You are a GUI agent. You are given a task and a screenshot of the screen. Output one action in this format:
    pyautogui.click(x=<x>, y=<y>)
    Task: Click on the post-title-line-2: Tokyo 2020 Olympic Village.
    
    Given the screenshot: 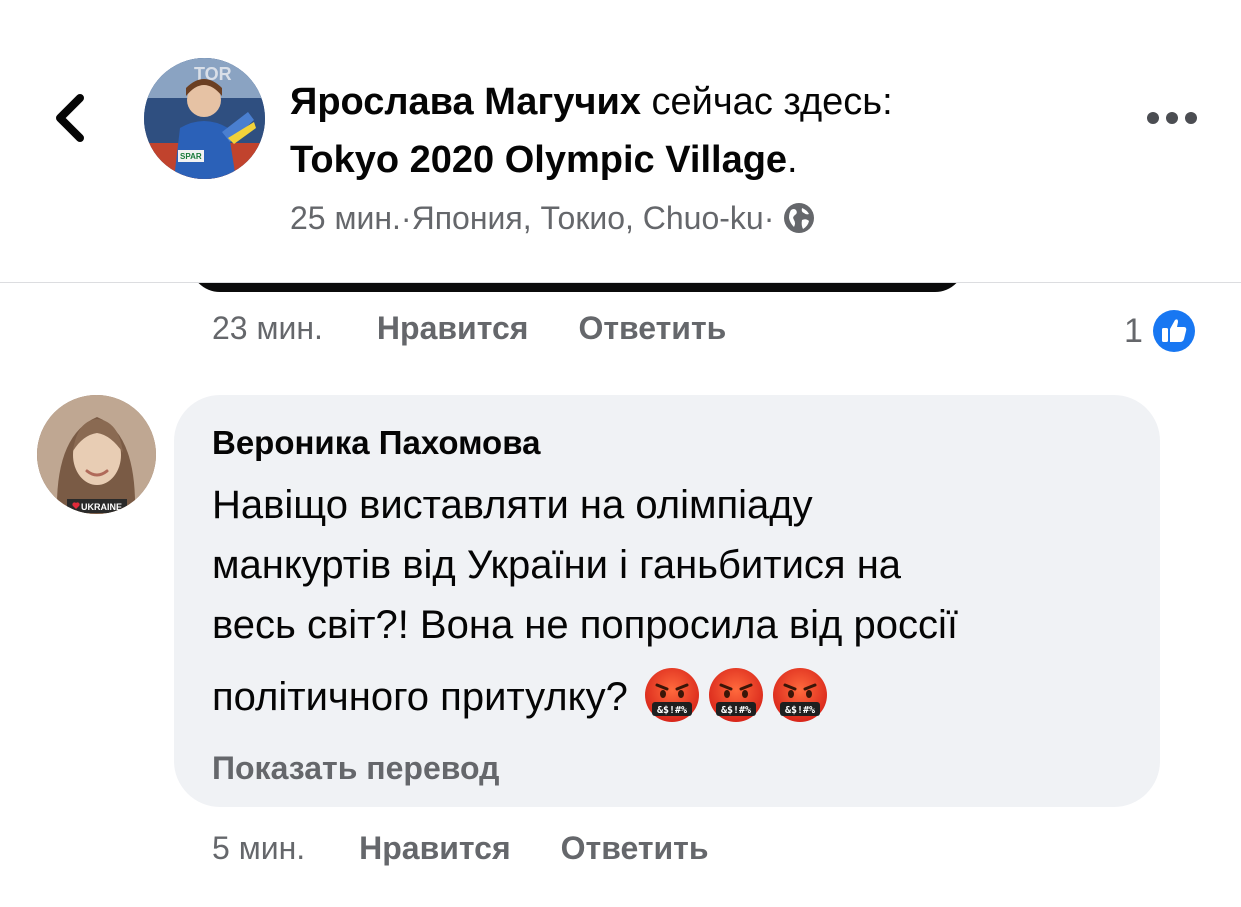 What is the action you would take?
    pyautogui.click(x=544, y=160)
    